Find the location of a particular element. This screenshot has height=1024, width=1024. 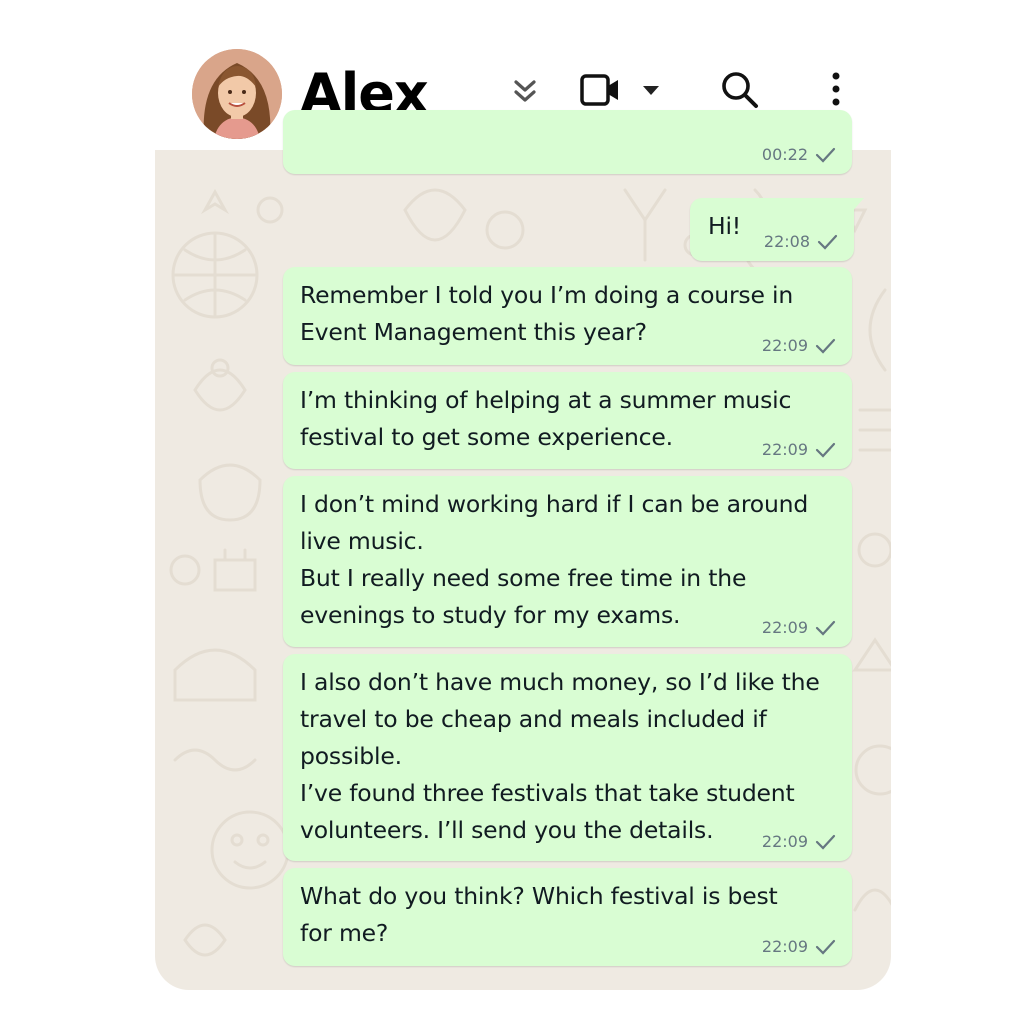

message-meta: 00:22 is located at coordinates (799, 154).